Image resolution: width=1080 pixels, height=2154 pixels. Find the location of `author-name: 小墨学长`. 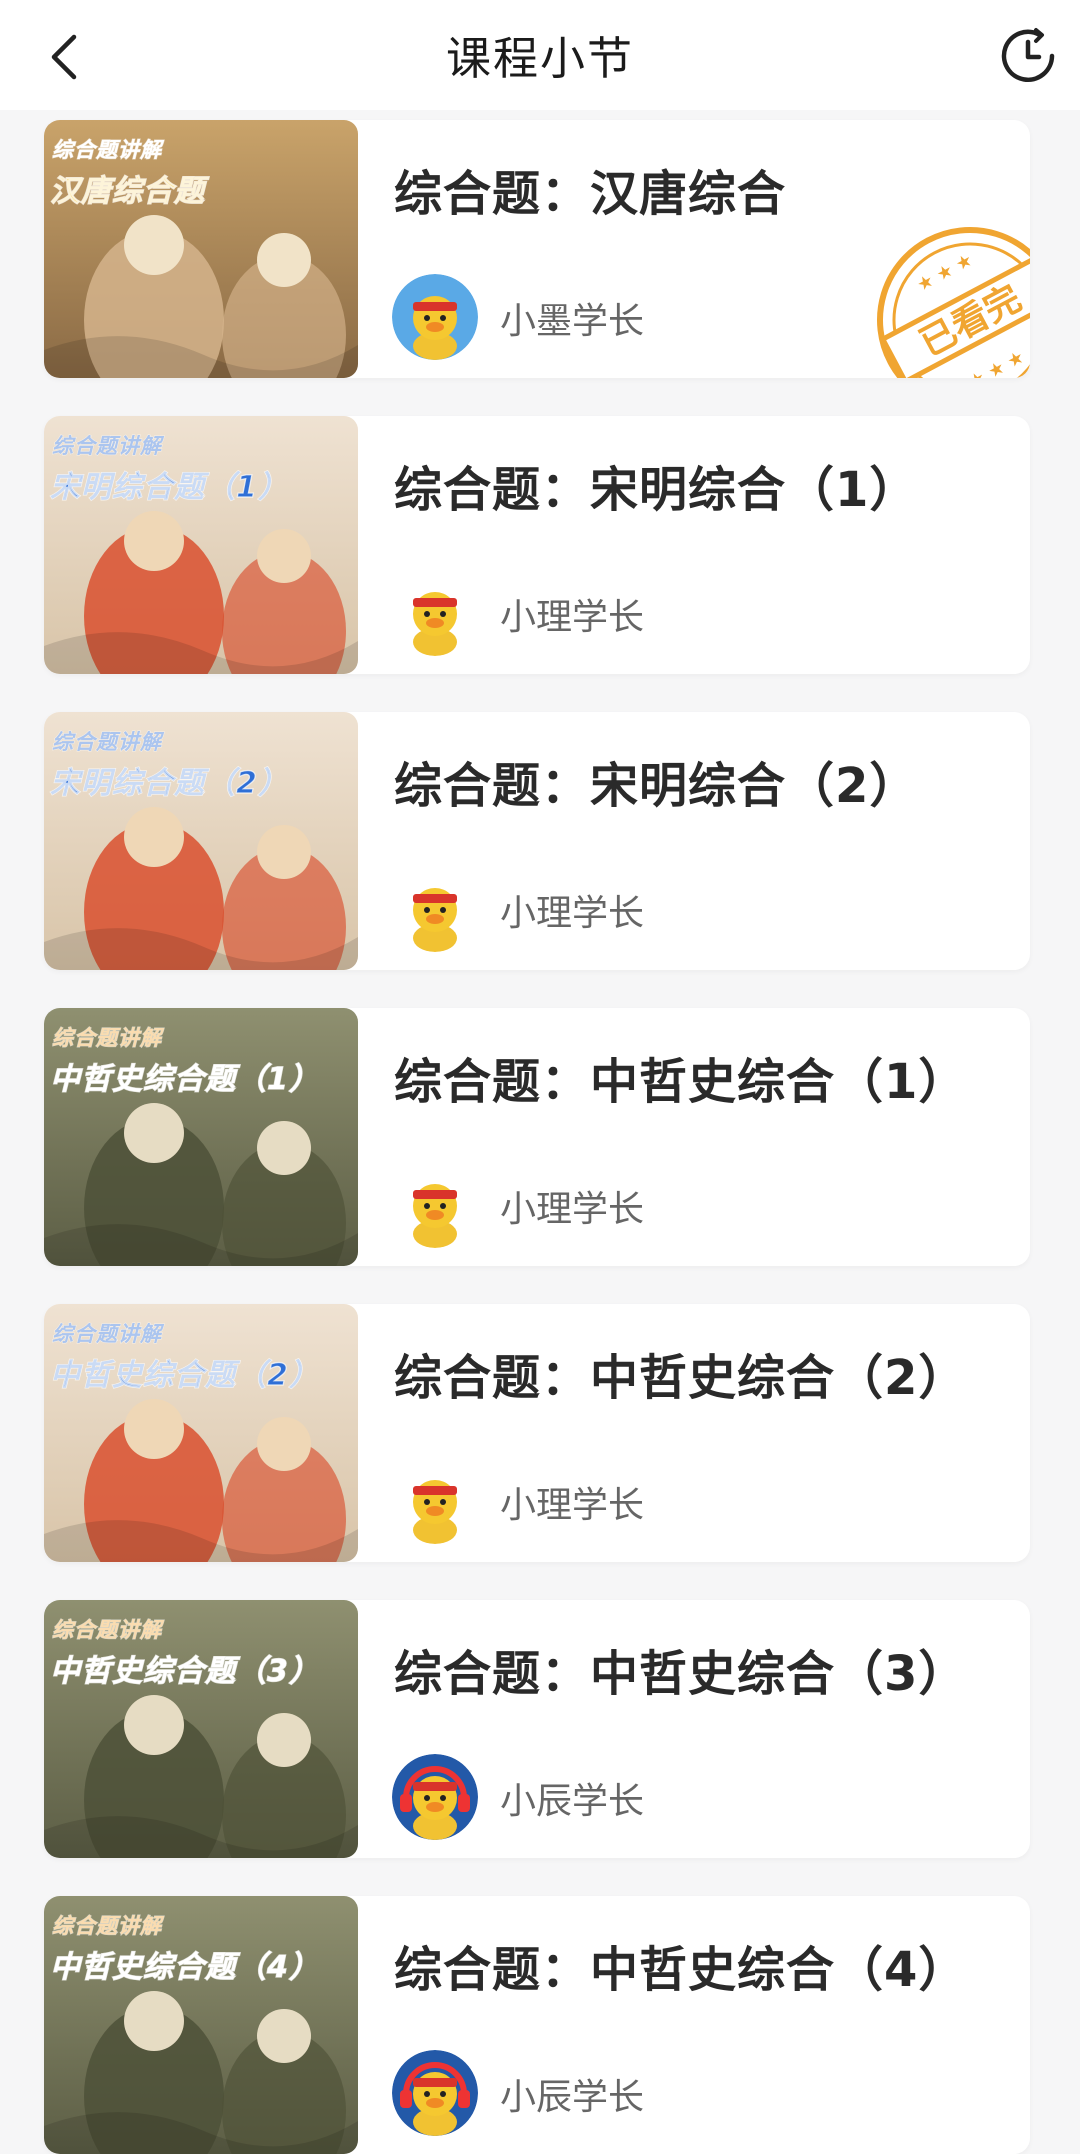

author-name: 小墨学长 is located at coordinates (572, 321).